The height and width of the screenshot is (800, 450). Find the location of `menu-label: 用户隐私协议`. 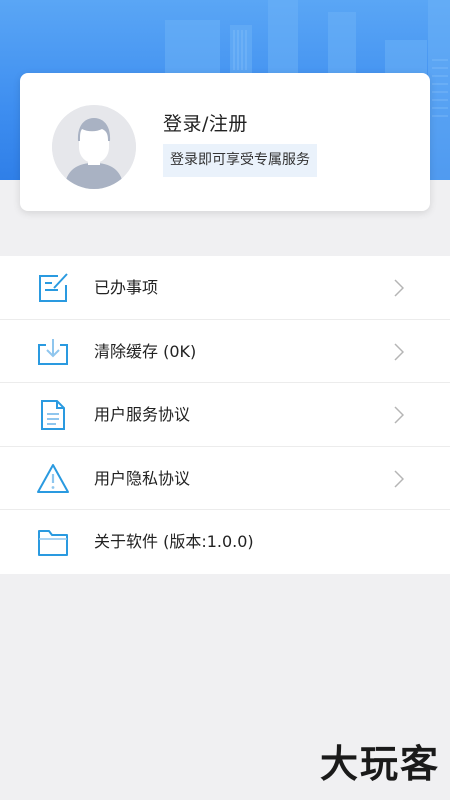

menu-label: 用户隐私协议 is located at coordinates (142, 478).